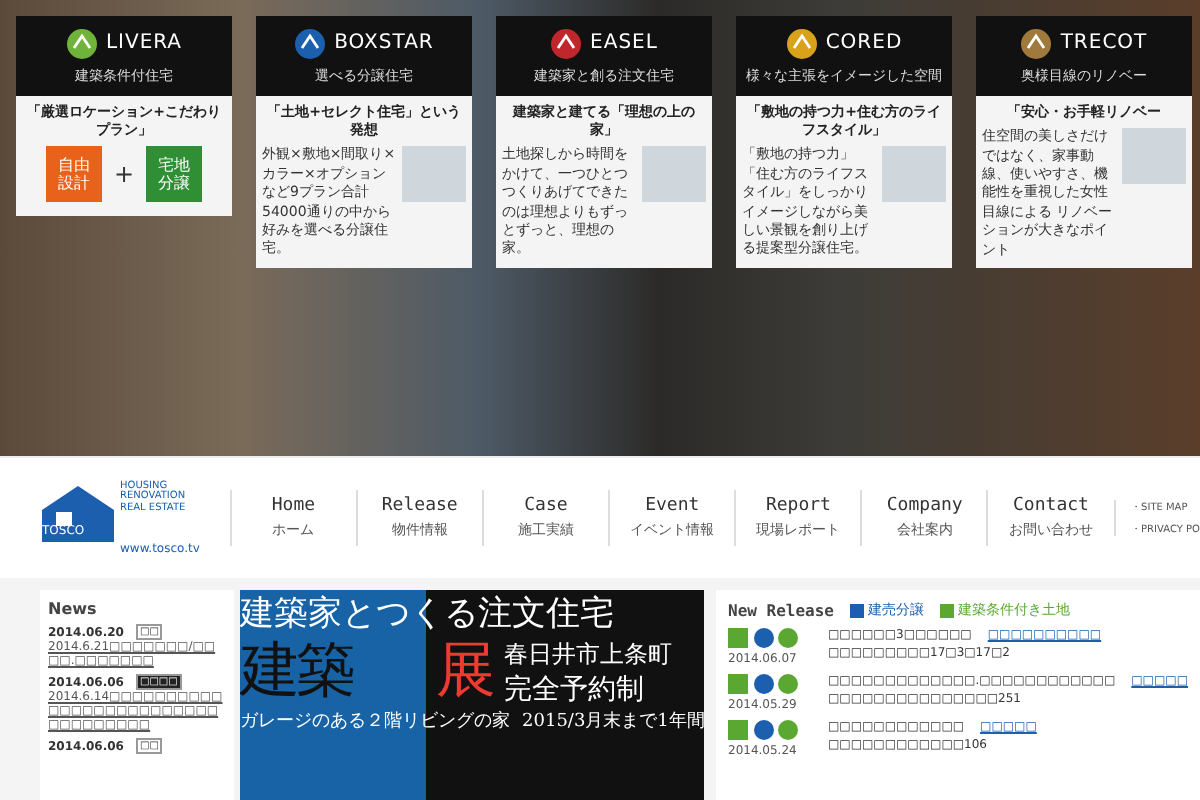  What do you see at coordinates (124, 174) in the screenshot?
I see `plus-sign: +` at bounding box center [124, 174].